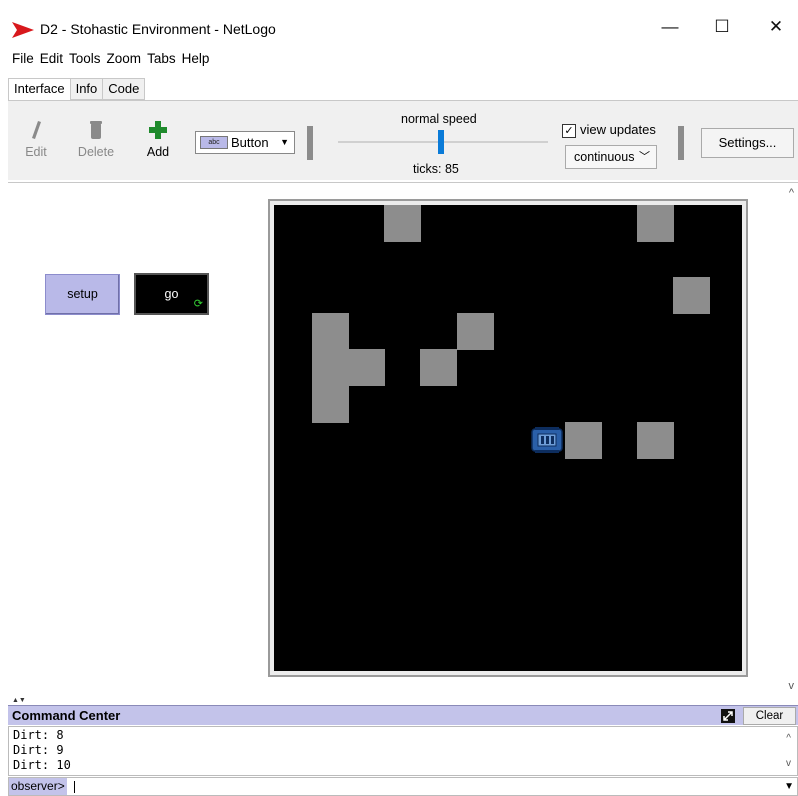 The height and width of the screenshot is (796, 798). I want to click on text-cursor, so click(74, 787).